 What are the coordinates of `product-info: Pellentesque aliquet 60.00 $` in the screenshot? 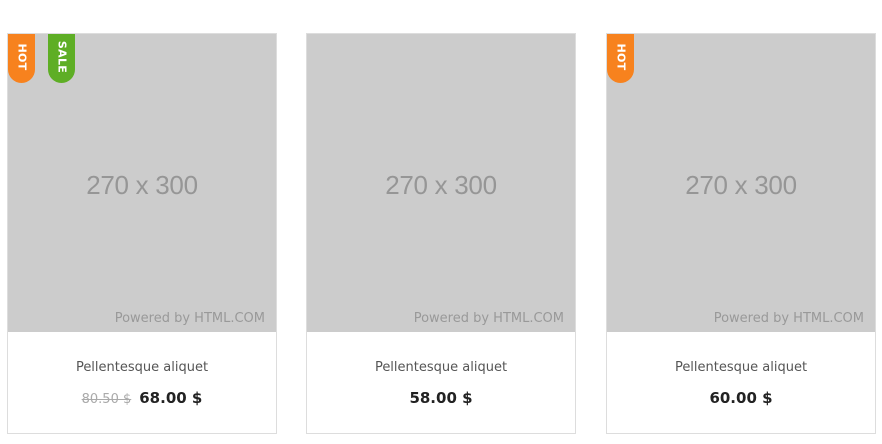 It's located at (741, 382).